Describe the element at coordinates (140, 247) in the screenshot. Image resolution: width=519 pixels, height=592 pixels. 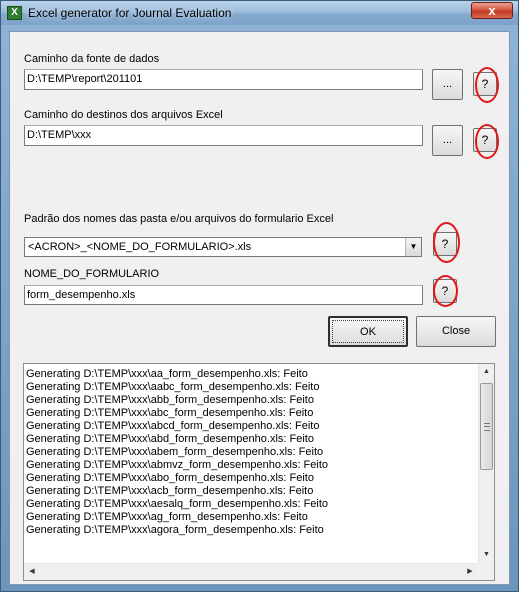
I see `pattern-select-value: <ACRON>_<NOME_DO_FORMULARIO>.xls` at that location.